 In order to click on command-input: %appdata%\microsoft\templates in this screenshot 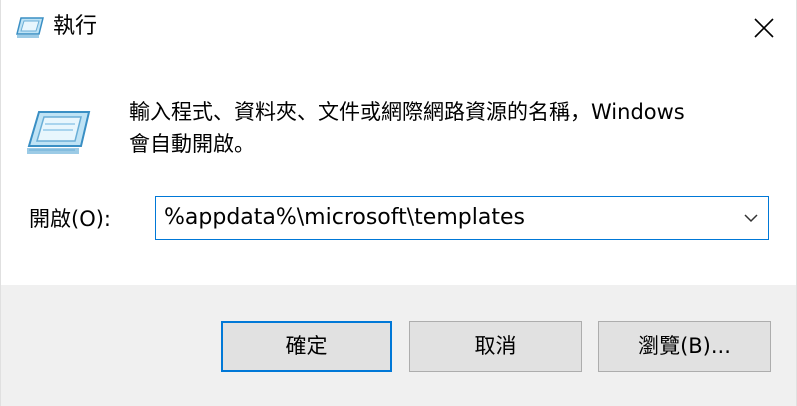, I will do `click(344, 218)`.